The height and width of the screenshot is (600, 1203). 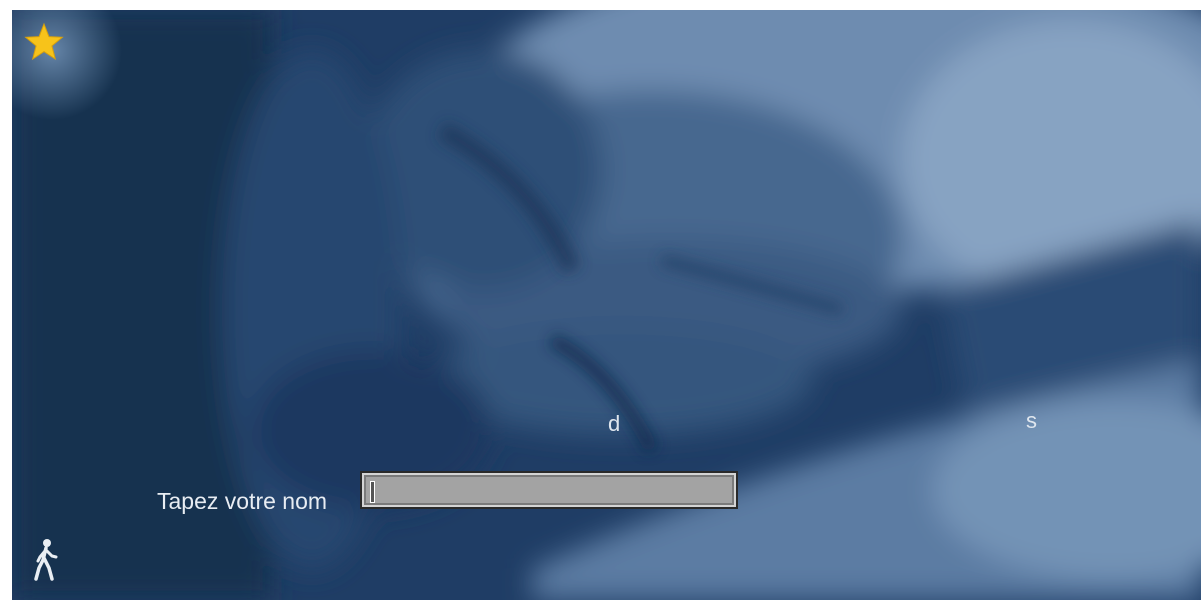 I want to click on star-button, so click(x=44, y=42).